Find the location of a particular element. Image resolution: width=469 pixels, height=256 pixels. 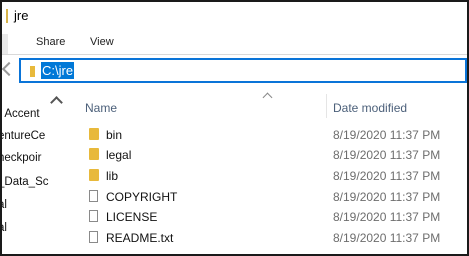

file-name: legal is located at coordinates (119, 155).